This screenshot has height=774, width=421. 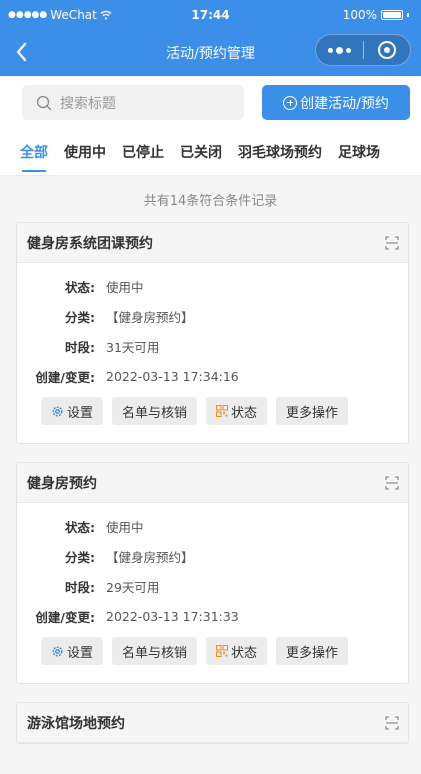 I want to click on create-activity-button: 创建活动/预约, so click(x=336, y=102).